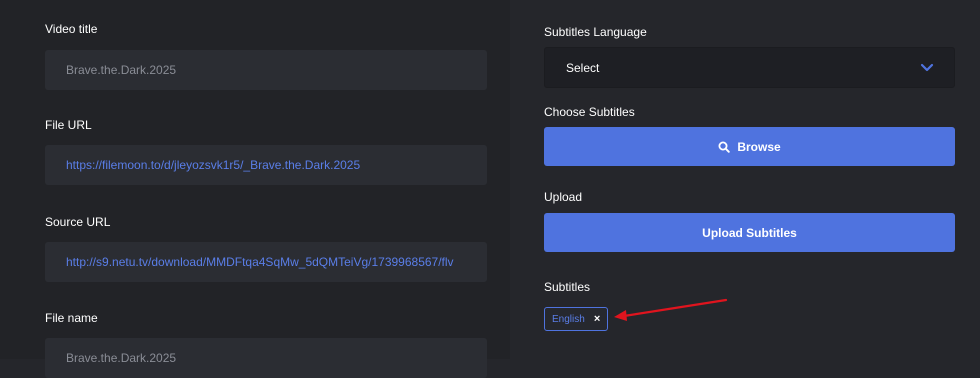 Image resolution: width=980 pixels, height=378 pixels. What do you see at coordinates (597, 319) in the screenshot?
I see `remove-tag-icon: ×` at bounding box center [597, 319].